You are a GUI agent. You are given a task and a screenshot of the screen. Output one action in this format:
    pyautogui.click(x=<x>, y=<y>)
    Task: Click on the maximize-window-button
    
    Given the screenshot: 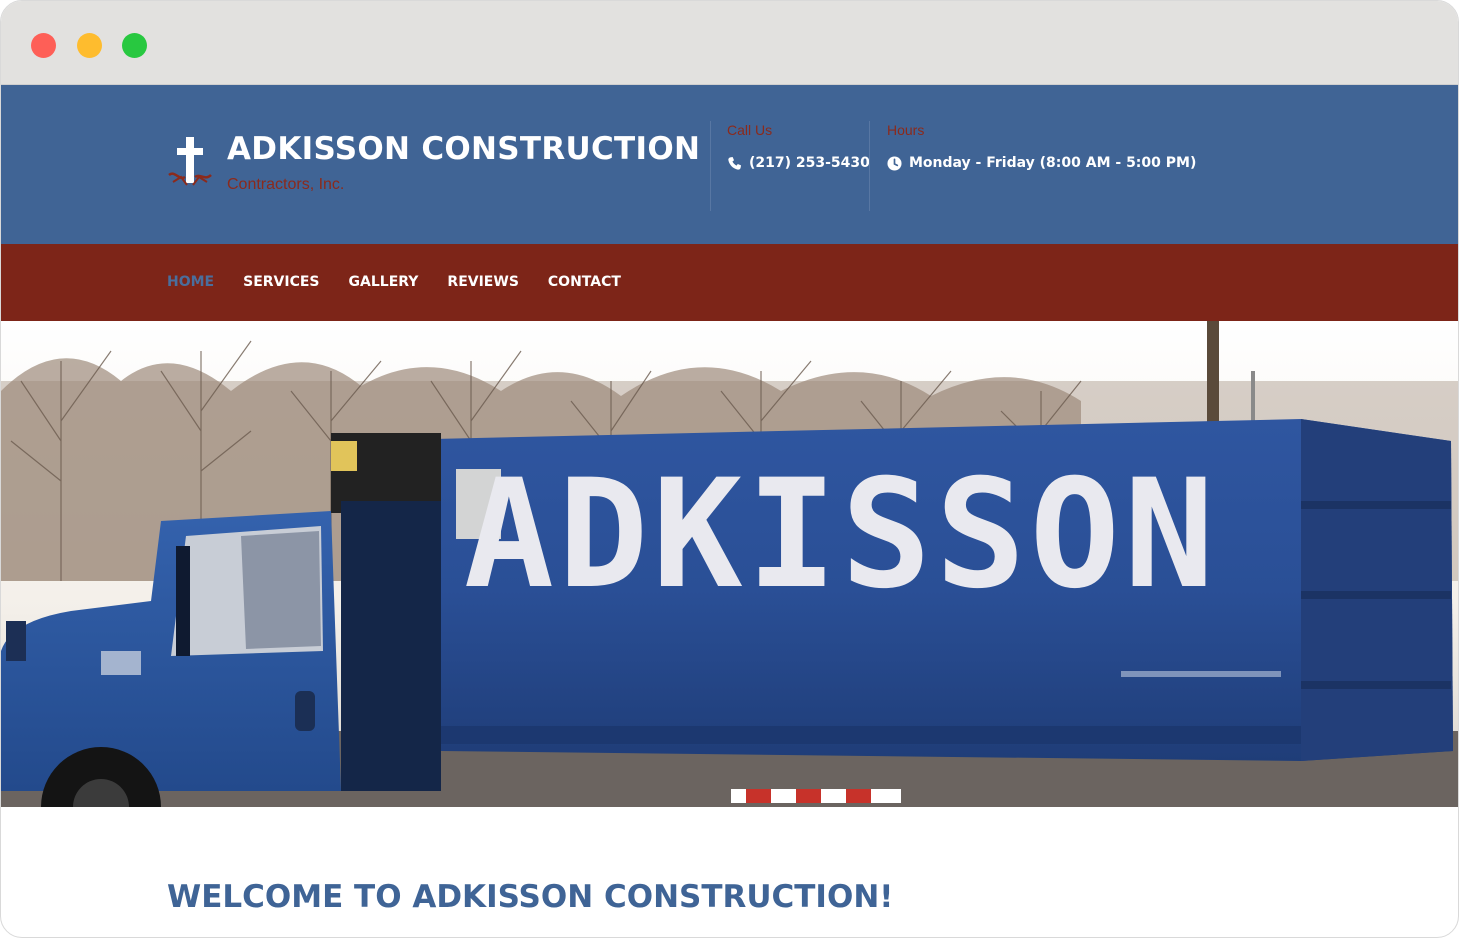 What is the action you would take?
    pyautogui.click(x=134, y=45)
    